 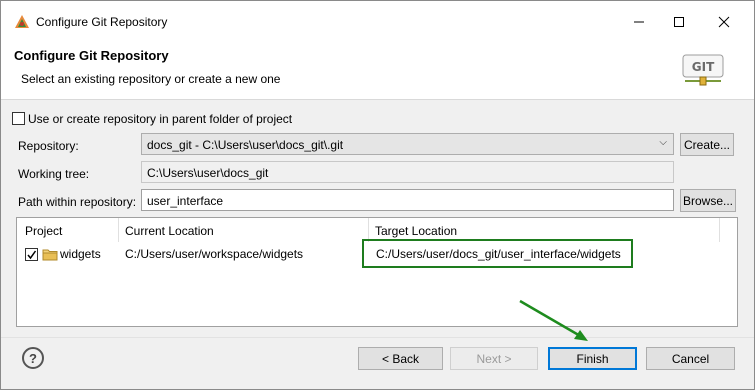 What do you see at coordinates (407, 200) in the screenshot?
I see `path-within-input: user_interface` at bounding box center [407, 200].